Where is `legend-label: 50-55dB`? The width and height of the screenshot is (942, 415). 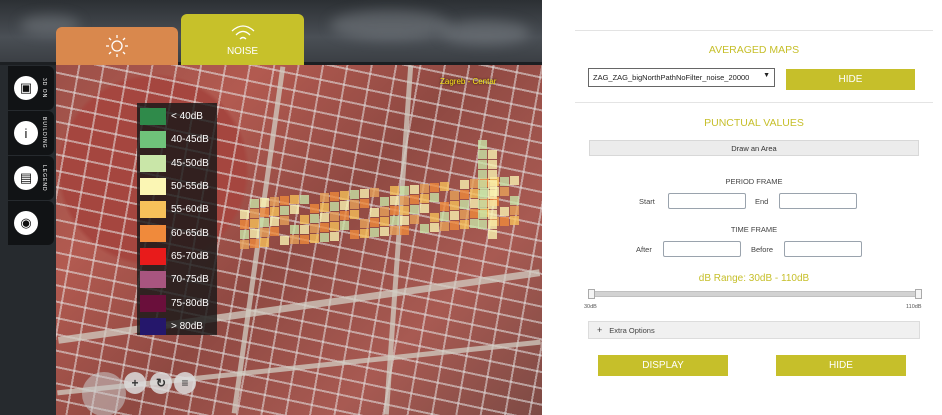 legend-label: 50-55dB is located at coordinates (190, 187).